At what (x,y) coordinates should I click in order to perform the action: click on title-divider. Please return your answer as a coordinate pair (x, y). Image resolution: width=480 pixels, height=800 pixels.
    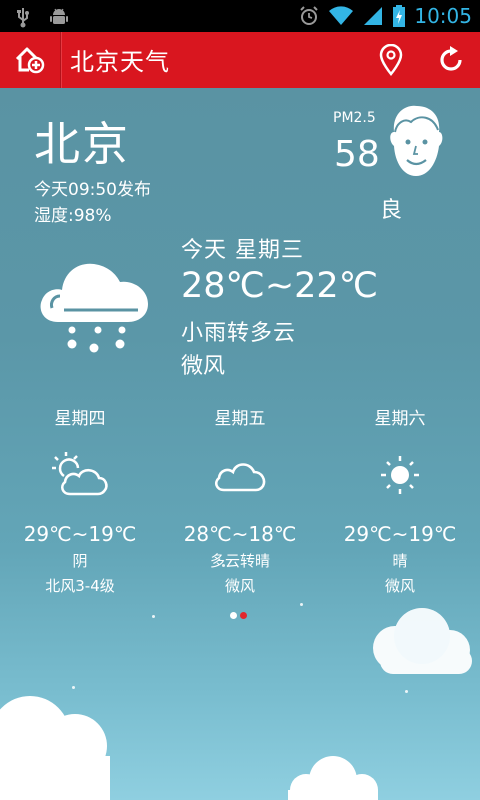
    Looking at the image, I should click on (61, 60).